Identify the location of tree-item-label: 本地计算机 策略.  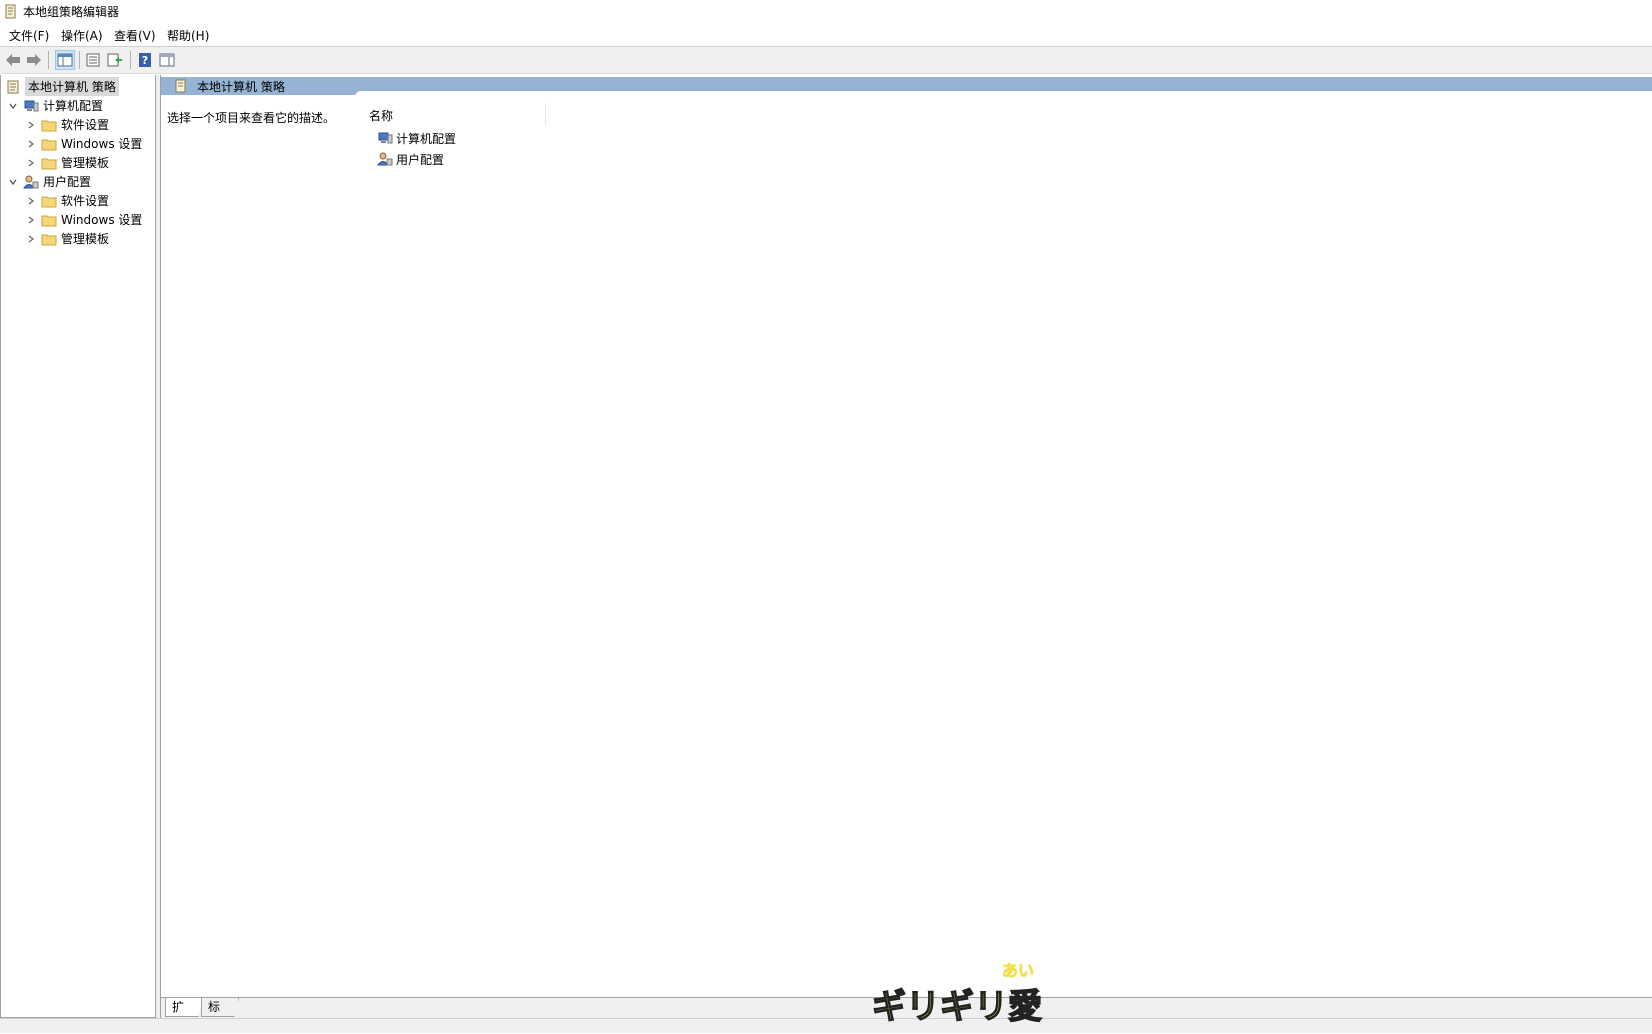
(72, 86).